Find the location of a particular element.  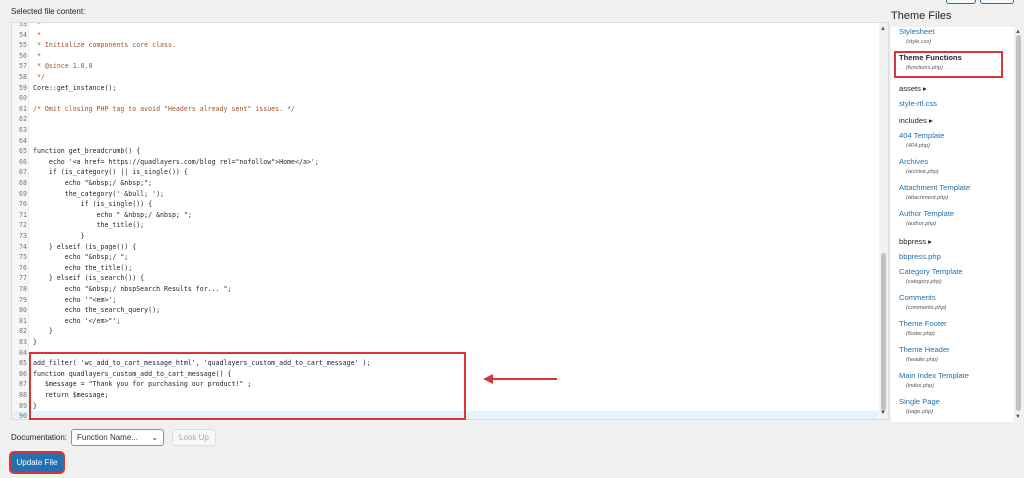

theme-file-name: assets ▸ is located at coordinates (953, 89).